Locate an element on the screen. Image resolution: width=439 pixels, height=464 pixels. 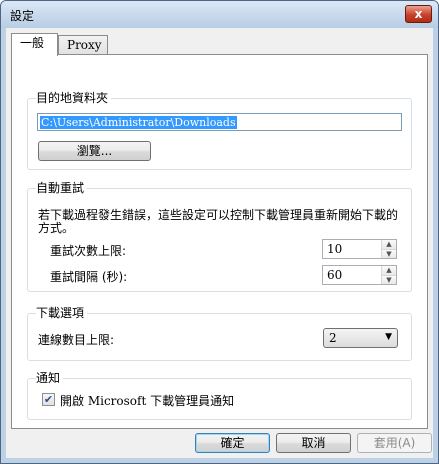
notification-label-product: Microsoft is located at coordinates (117, 401).